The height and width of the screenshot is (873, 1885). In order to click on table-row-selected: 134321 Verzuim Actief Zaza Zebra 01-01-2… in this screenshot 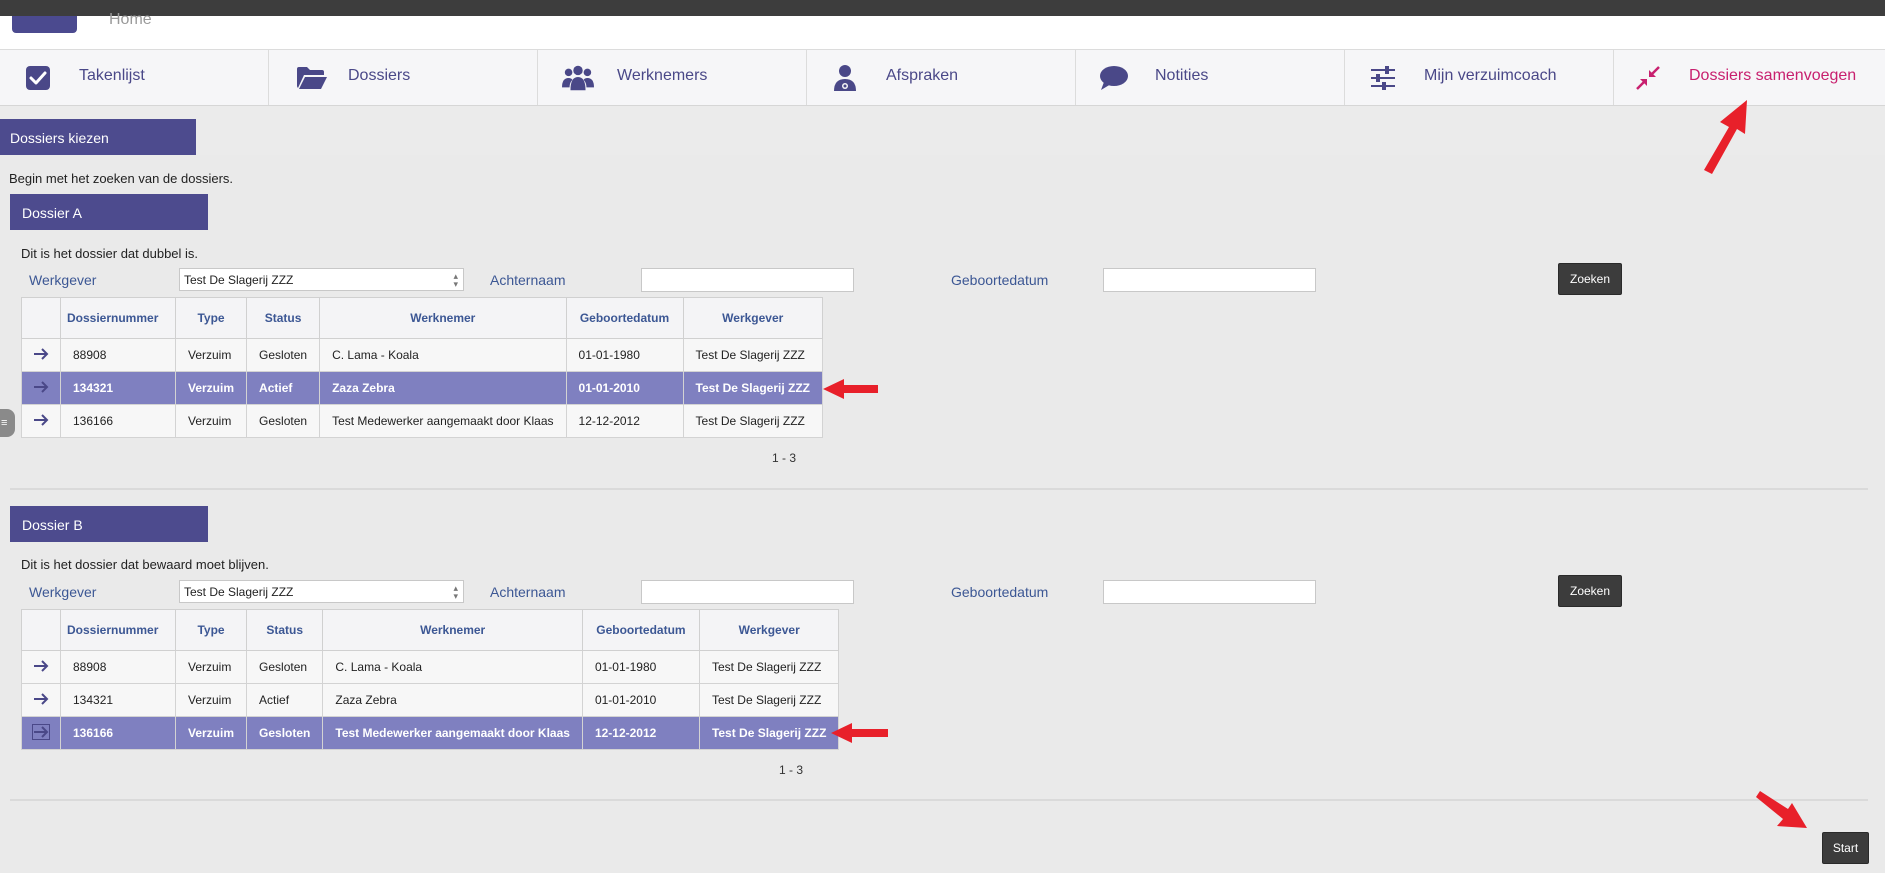, I will do `click(422, 388)`.